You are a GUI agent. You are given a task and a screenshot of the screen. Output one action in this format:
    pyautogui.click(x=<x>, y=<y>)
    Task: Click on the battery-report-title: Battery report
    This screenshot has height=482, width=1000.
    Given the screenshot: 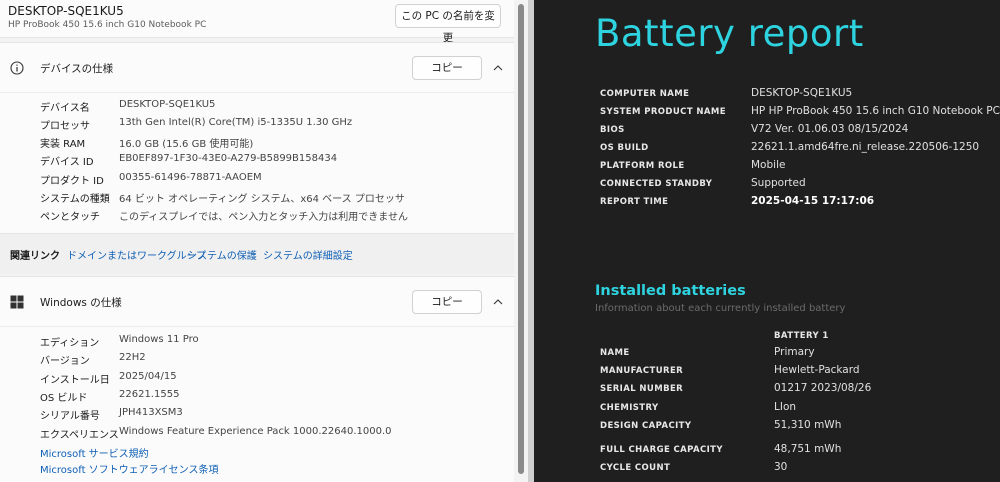 What is the action you would take?
    pyautogui.click(x=729, y=33)
    